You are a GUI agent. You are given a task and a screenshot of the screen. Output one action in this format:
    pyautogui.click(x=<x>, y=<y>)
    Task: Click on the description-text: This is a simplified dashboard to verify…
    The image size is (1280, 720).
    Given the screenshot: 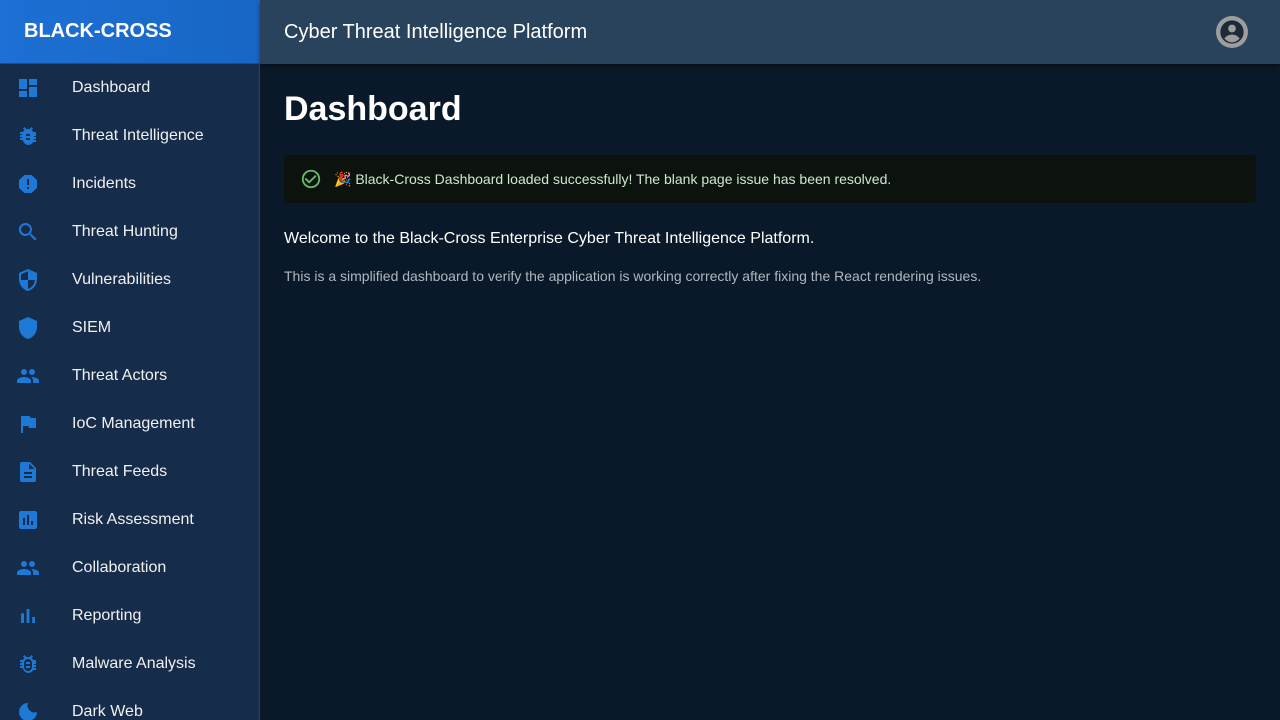 What is the action you would take?
    pyautogui.click(x=633, y=276)
    